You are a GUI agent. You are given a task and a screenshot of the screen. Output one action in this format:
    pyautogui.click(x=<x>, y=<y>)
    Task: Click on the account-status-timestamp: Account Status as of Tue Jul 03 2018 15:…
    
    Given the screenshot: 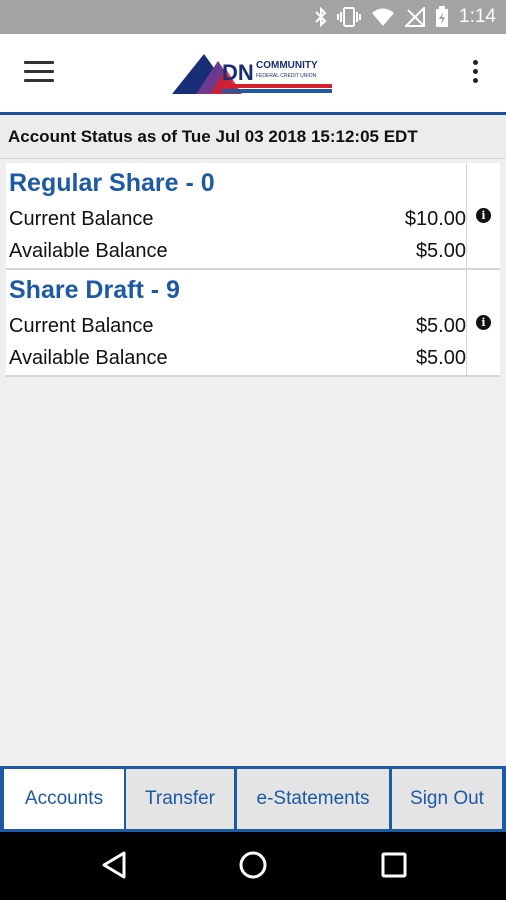 What is the action you would take?
    pyautogui.click(x=253, y=137)
    